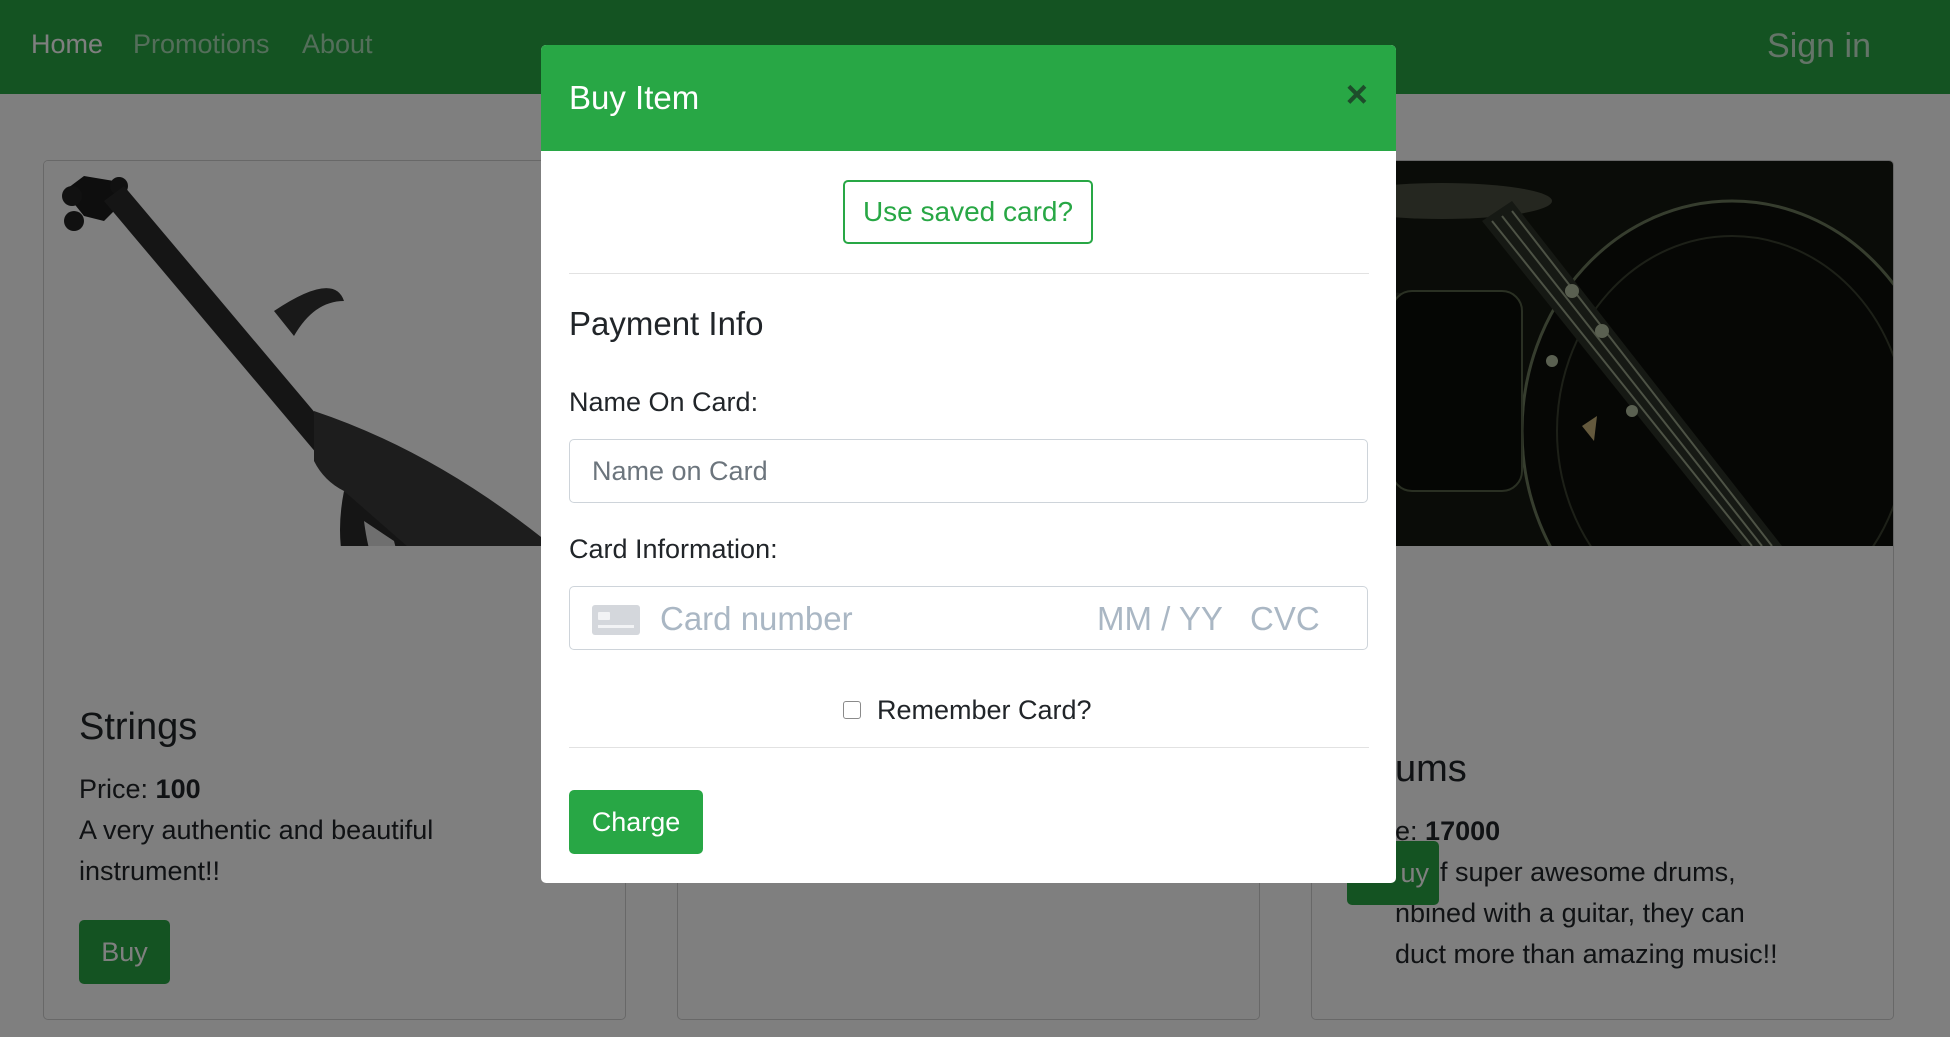 This screenshot has width=1950, height=1037. I want to click on close-icon: ×, so click(1357, 95).